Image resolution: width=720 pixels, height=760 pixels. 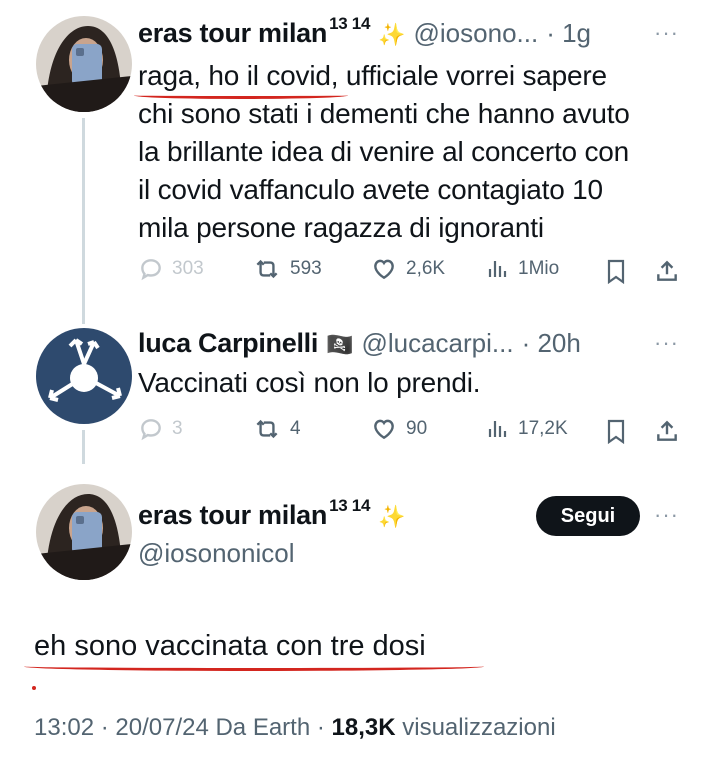 What do you see at coordinates (527, 429) in the screenshot?
I see `views-button: 17,2K` at bounding box center [527, 429].